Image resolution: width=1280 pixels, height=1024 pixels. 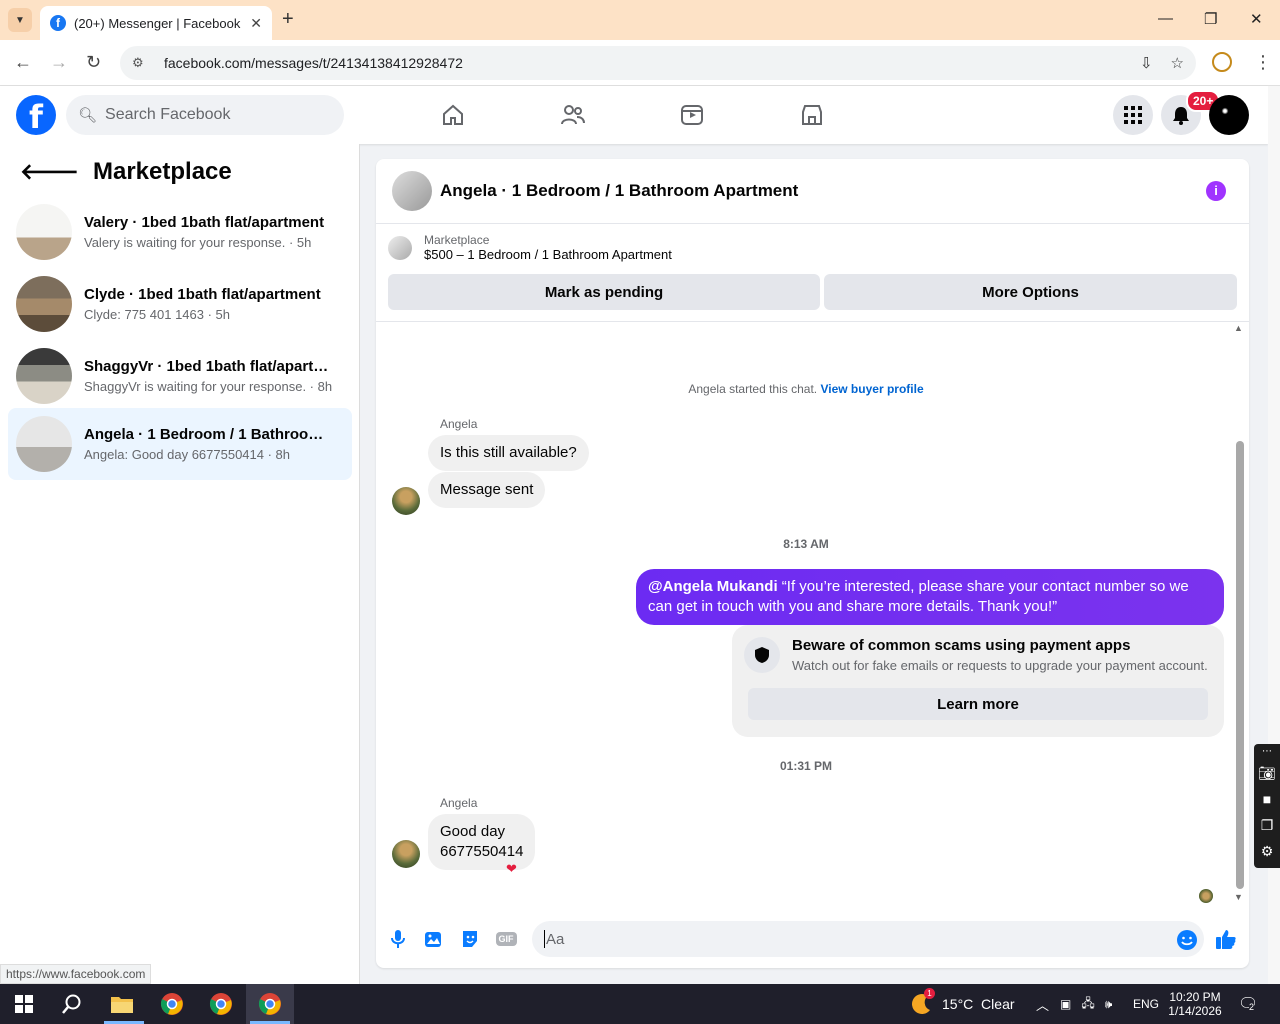 What do you see at coordinates (753, 389) in the screenshot?
I see `chat-started-text: Angela started this chat.` at bounding box center [753, 389].